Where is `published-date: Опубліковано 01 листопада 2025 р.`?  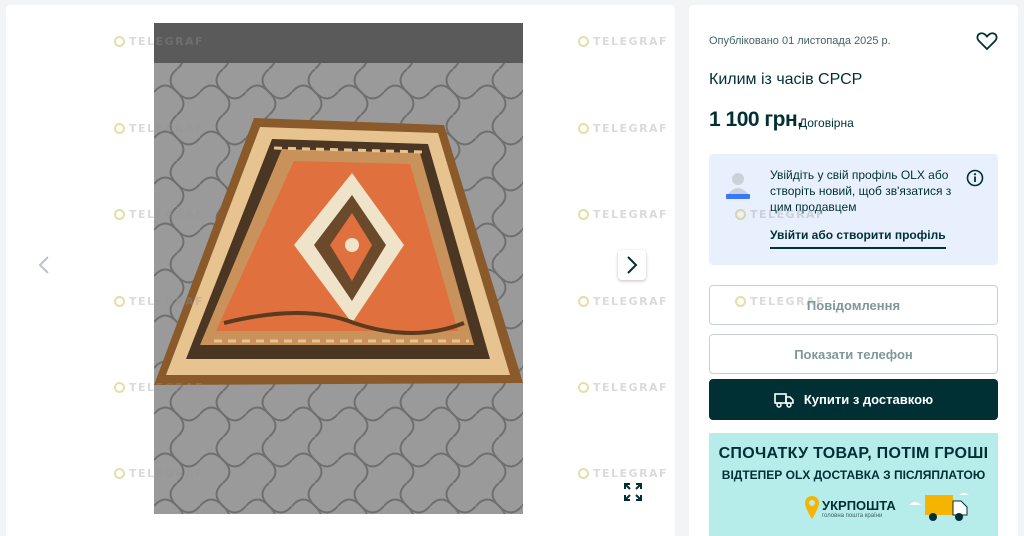
published-date: Опубліковано 01 листопада 2025 р. is located at coordinates (800, 41).